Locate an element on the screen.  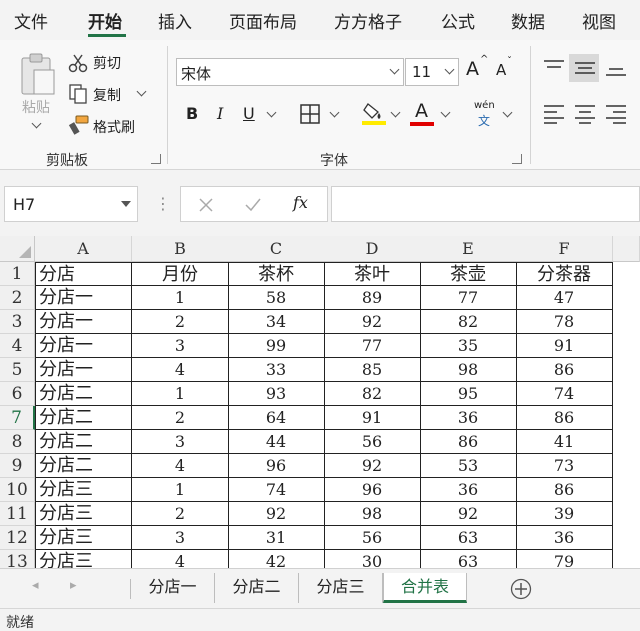
sheet-tab-2: 分店二 is located at coordinates (257, 588).